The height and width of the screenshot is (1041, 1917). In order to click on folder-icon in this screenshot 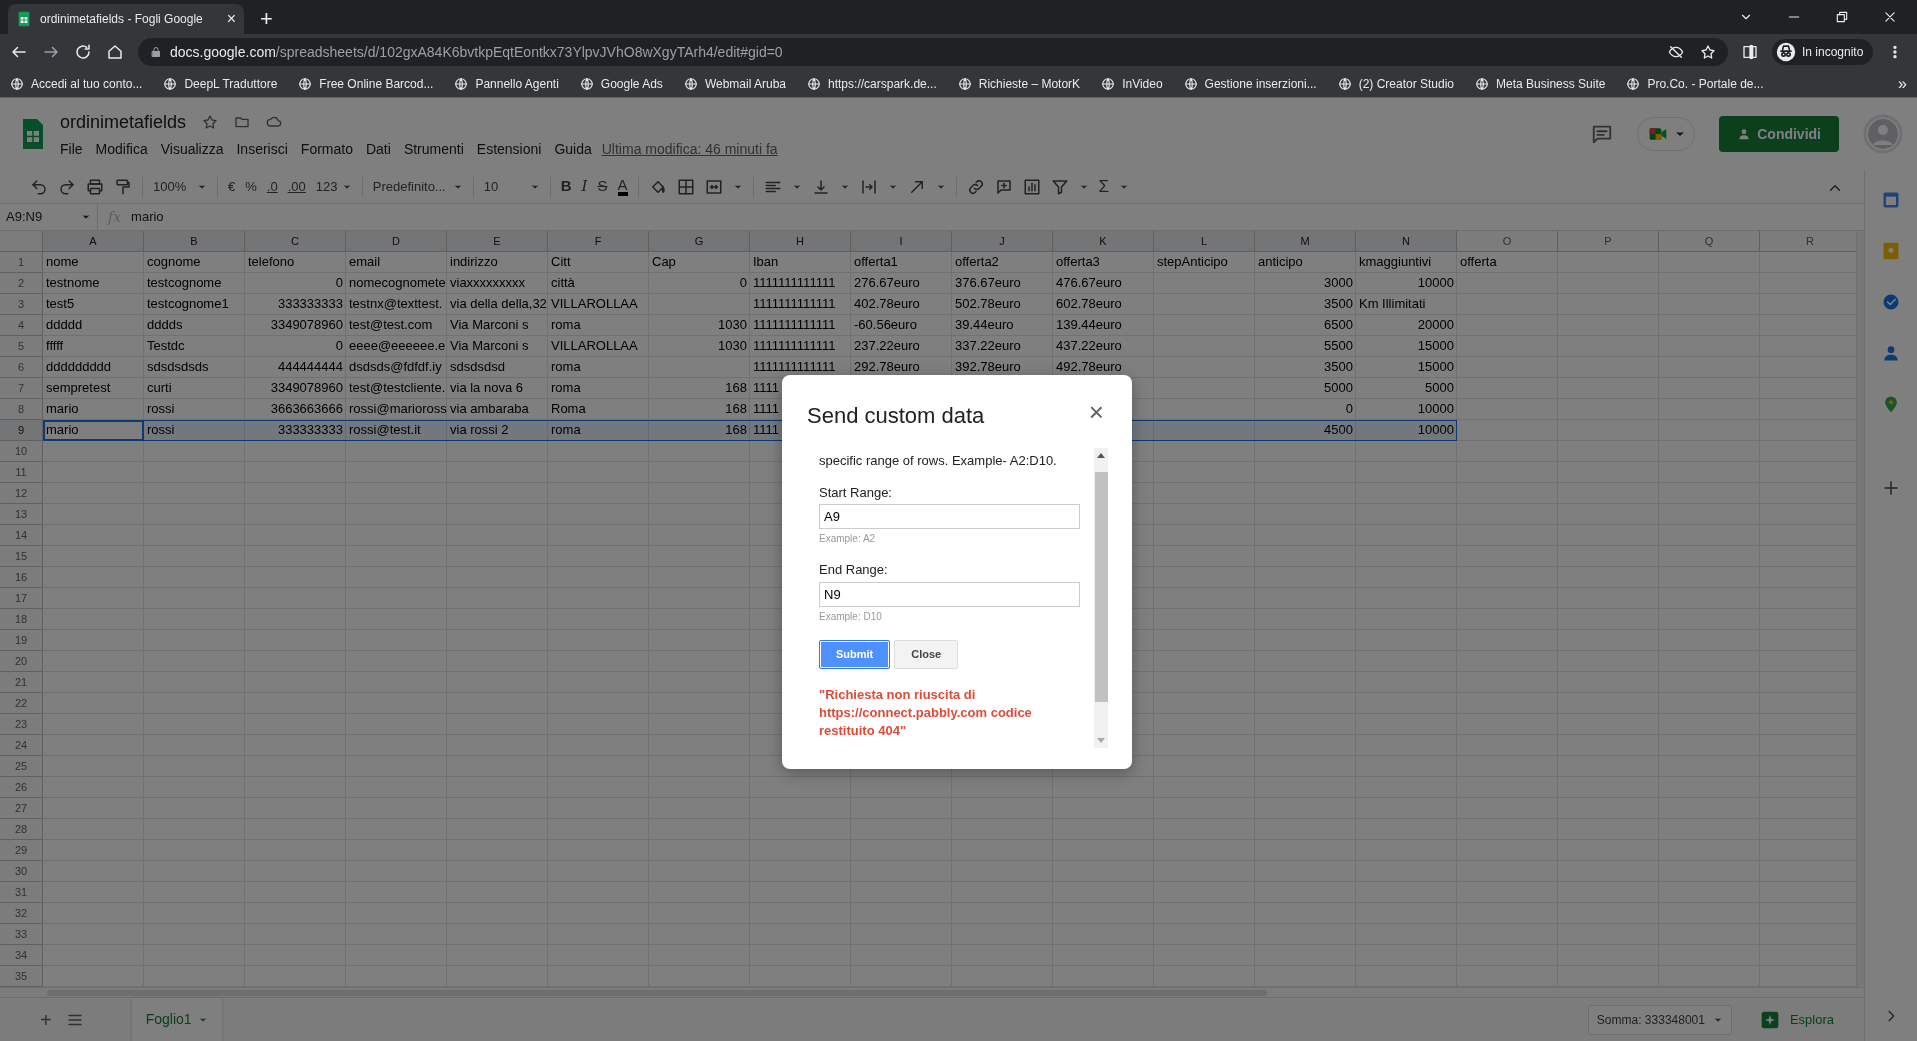, I will do `click(242, 122)`.